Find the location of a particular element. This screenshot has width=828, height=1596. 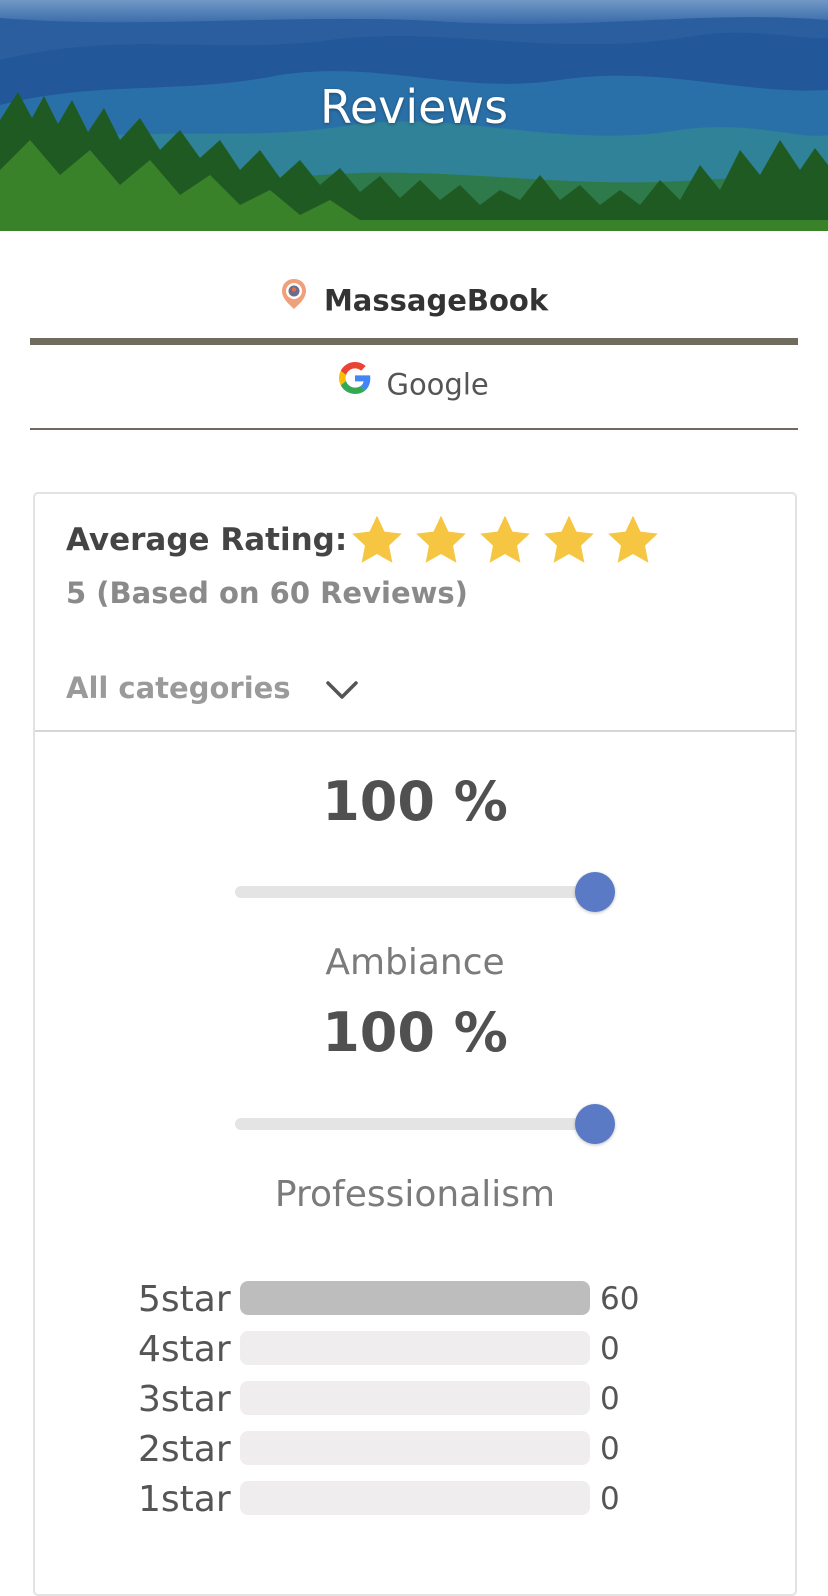

category-dropdown: All categories is located at coordinates (212, 688).